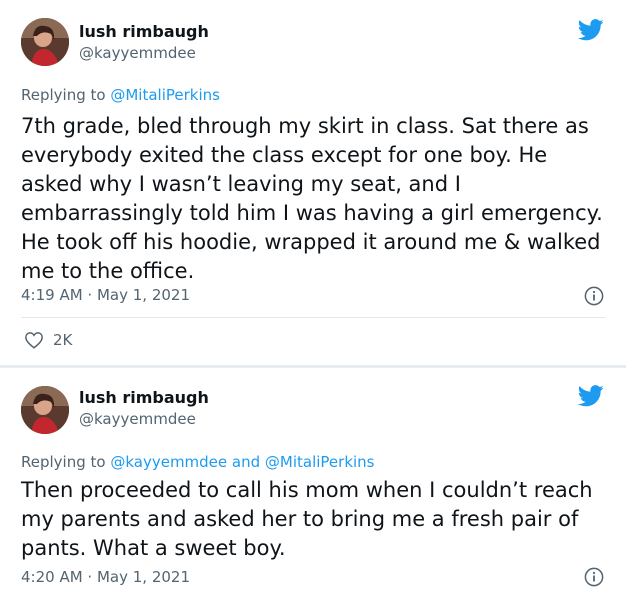 This screenshot has width=626, height=600. I want to click on reply-context: Replying to @MitaliPerkins, so click(120, 95).